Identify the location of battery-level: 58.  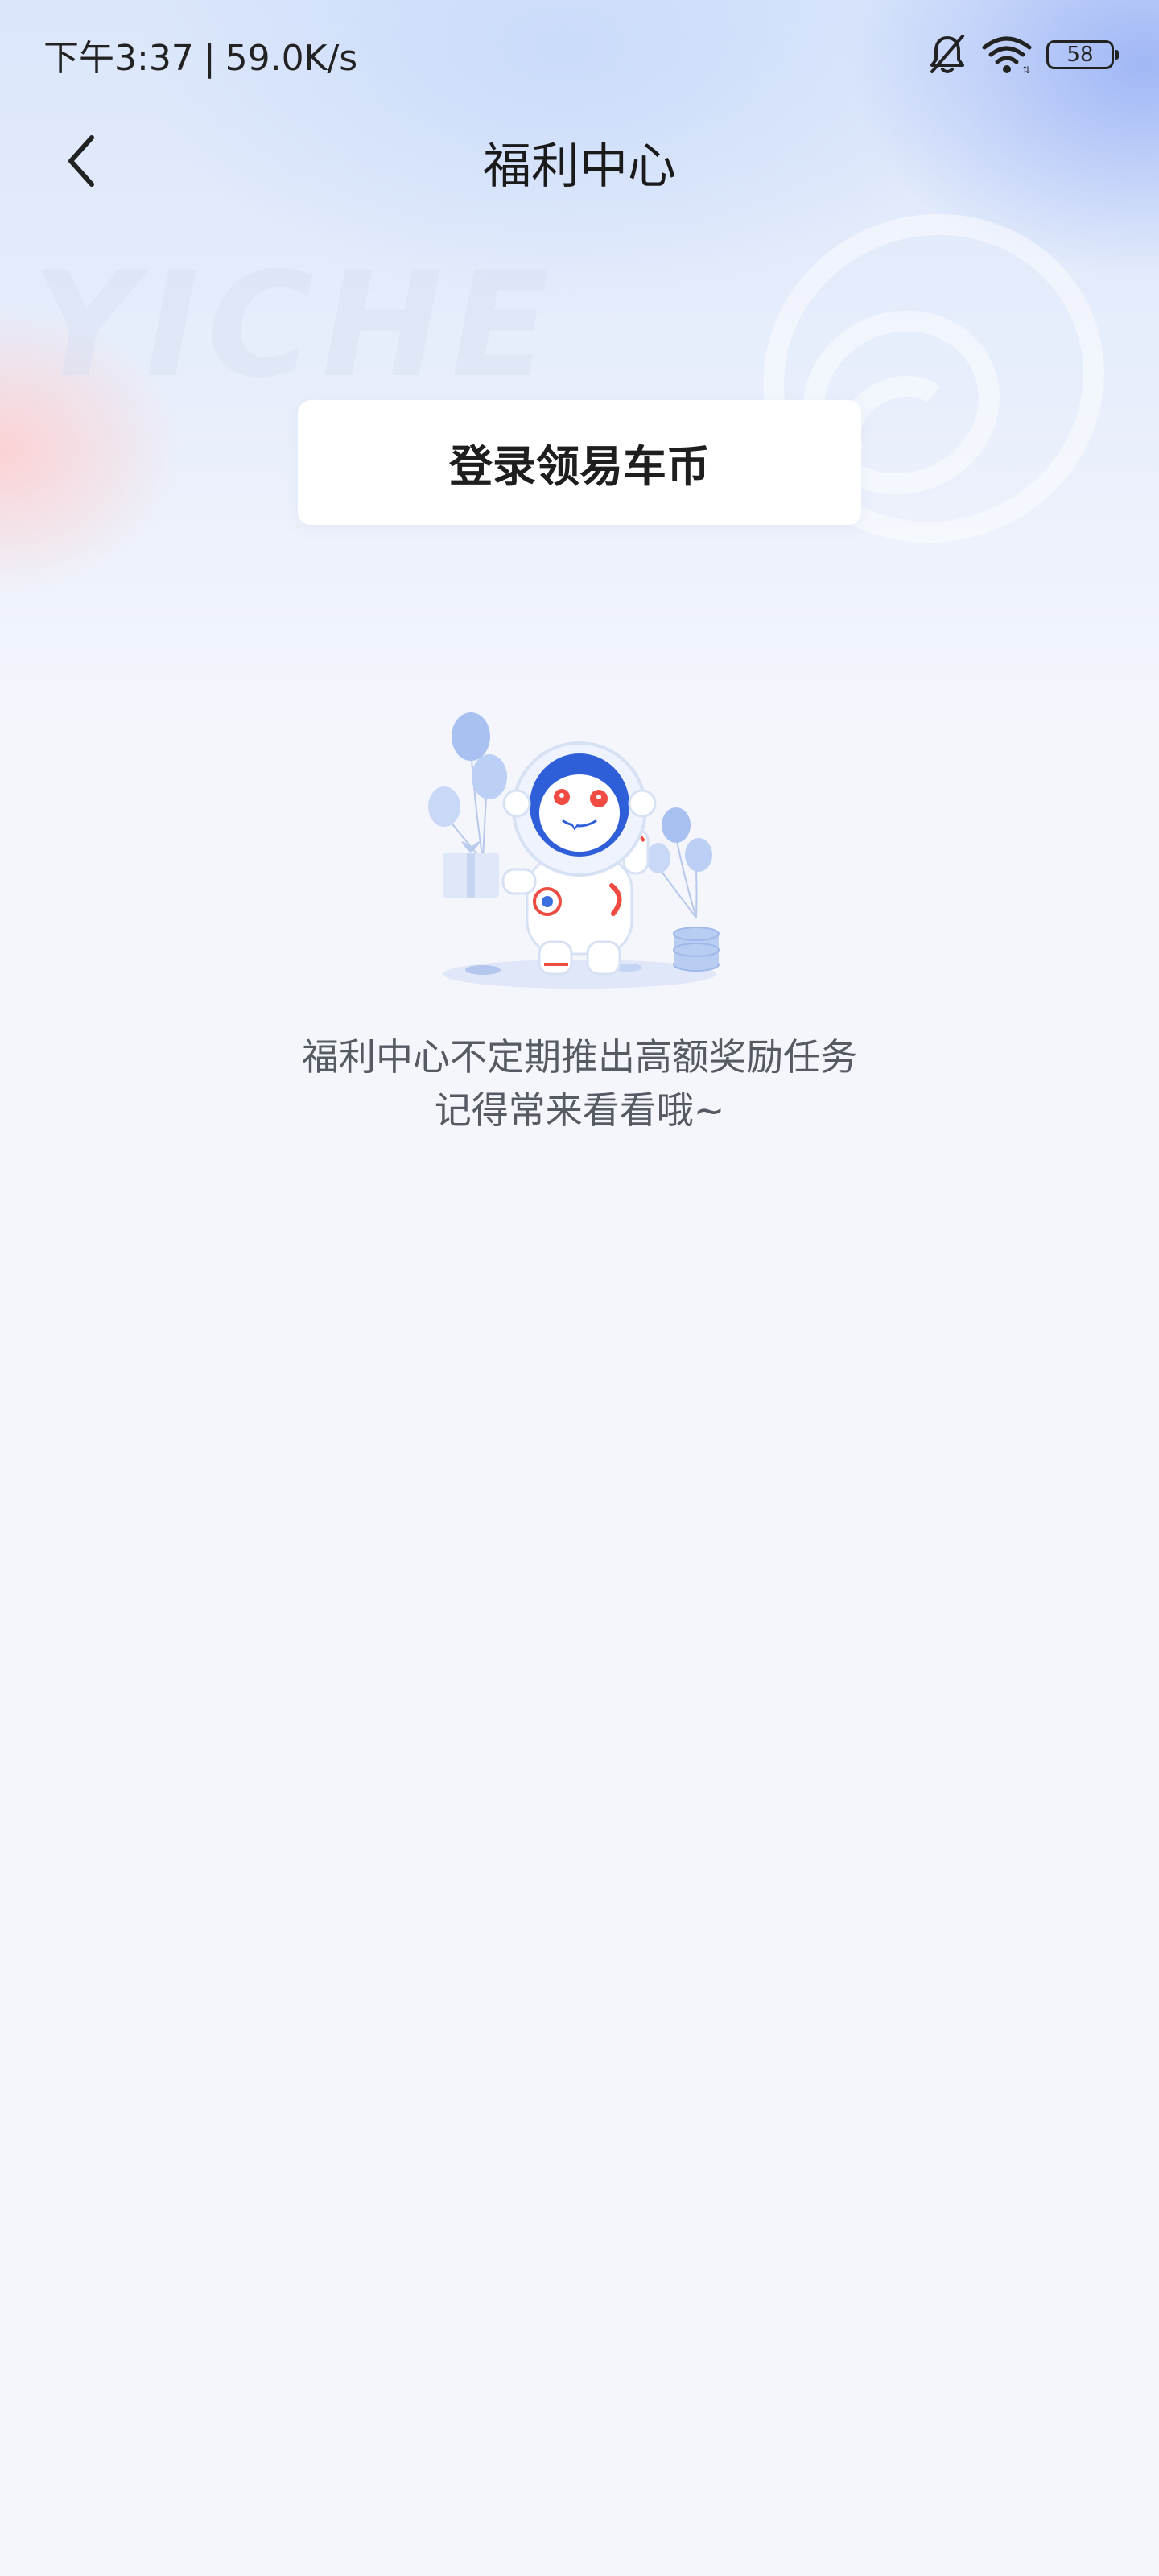
(1080, 55).